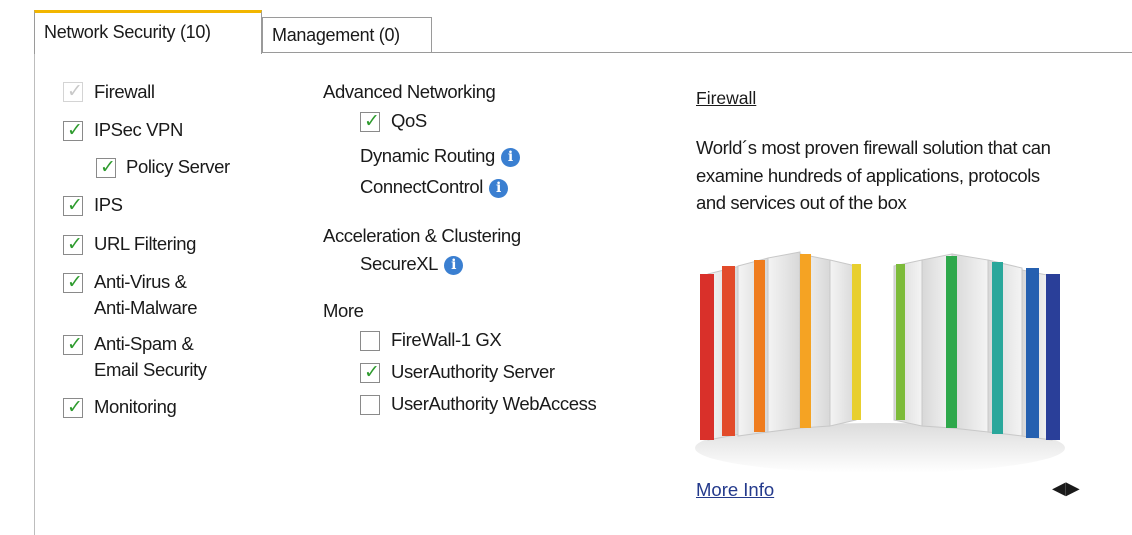 Image resolution: width=1132 pixels, height=535 pixels. Describe the element at coordinates (697, 52) in the screenshot. I see `tab-divider` at that location.